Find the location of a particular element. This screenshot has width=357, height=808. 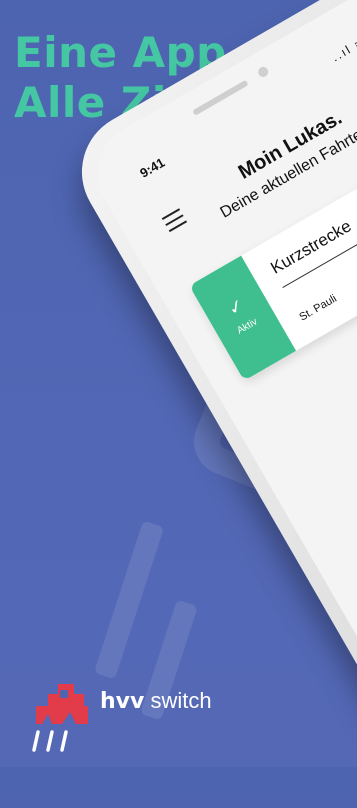

brand-name-hvv: hvv is located at coordinates (122, 701).